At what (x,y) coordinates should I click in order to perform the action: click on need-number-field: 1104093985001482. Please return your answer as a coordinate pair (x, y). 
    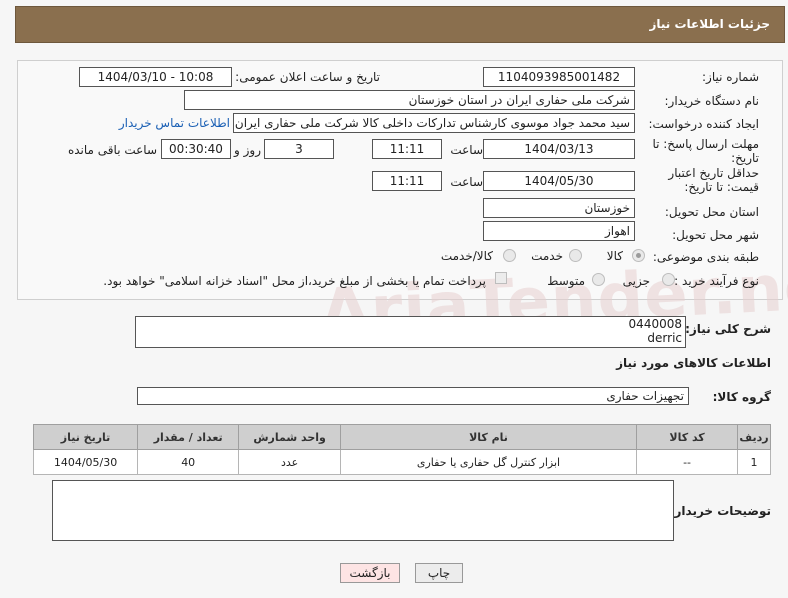
    Looking at the image, I should click on (559, 77).